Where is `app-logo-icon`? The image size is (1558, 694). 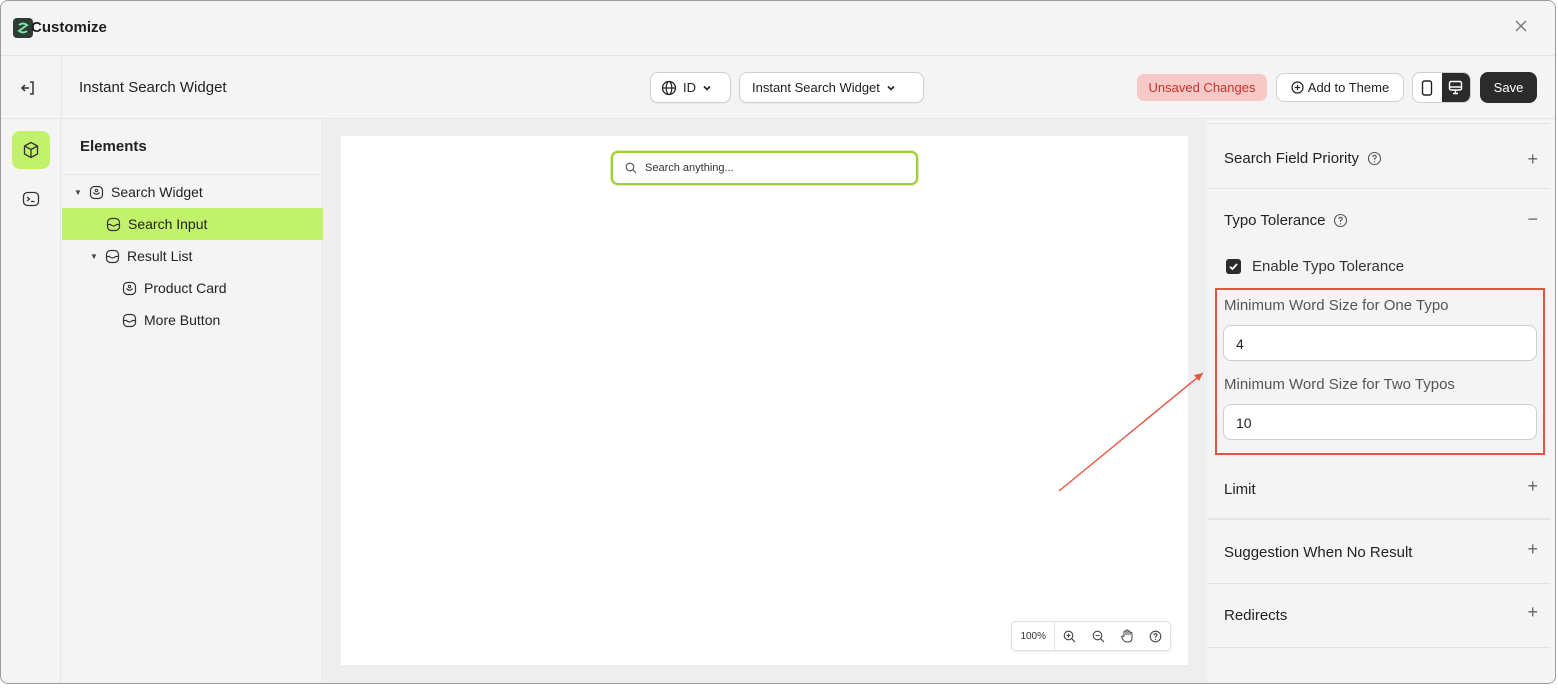 app-logo-icon is located at coordinates (23, 28).